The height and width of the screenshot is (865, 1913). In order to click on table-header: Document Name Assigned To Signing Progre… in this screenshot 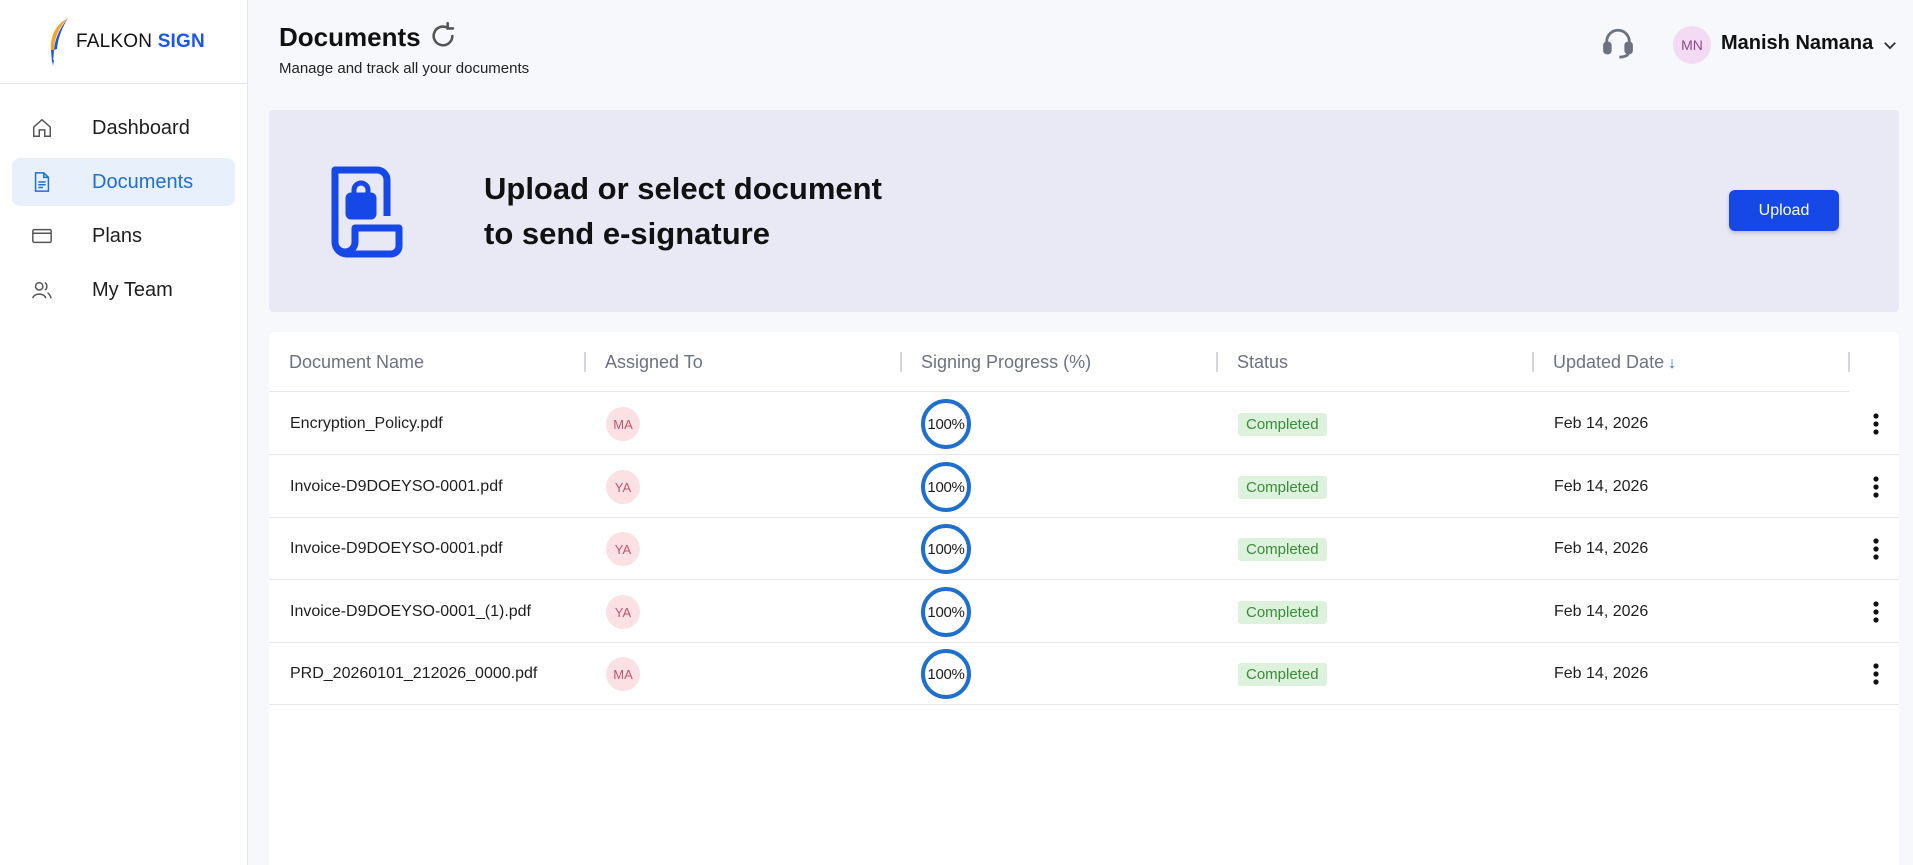, I will do `click(1059, 362)`.